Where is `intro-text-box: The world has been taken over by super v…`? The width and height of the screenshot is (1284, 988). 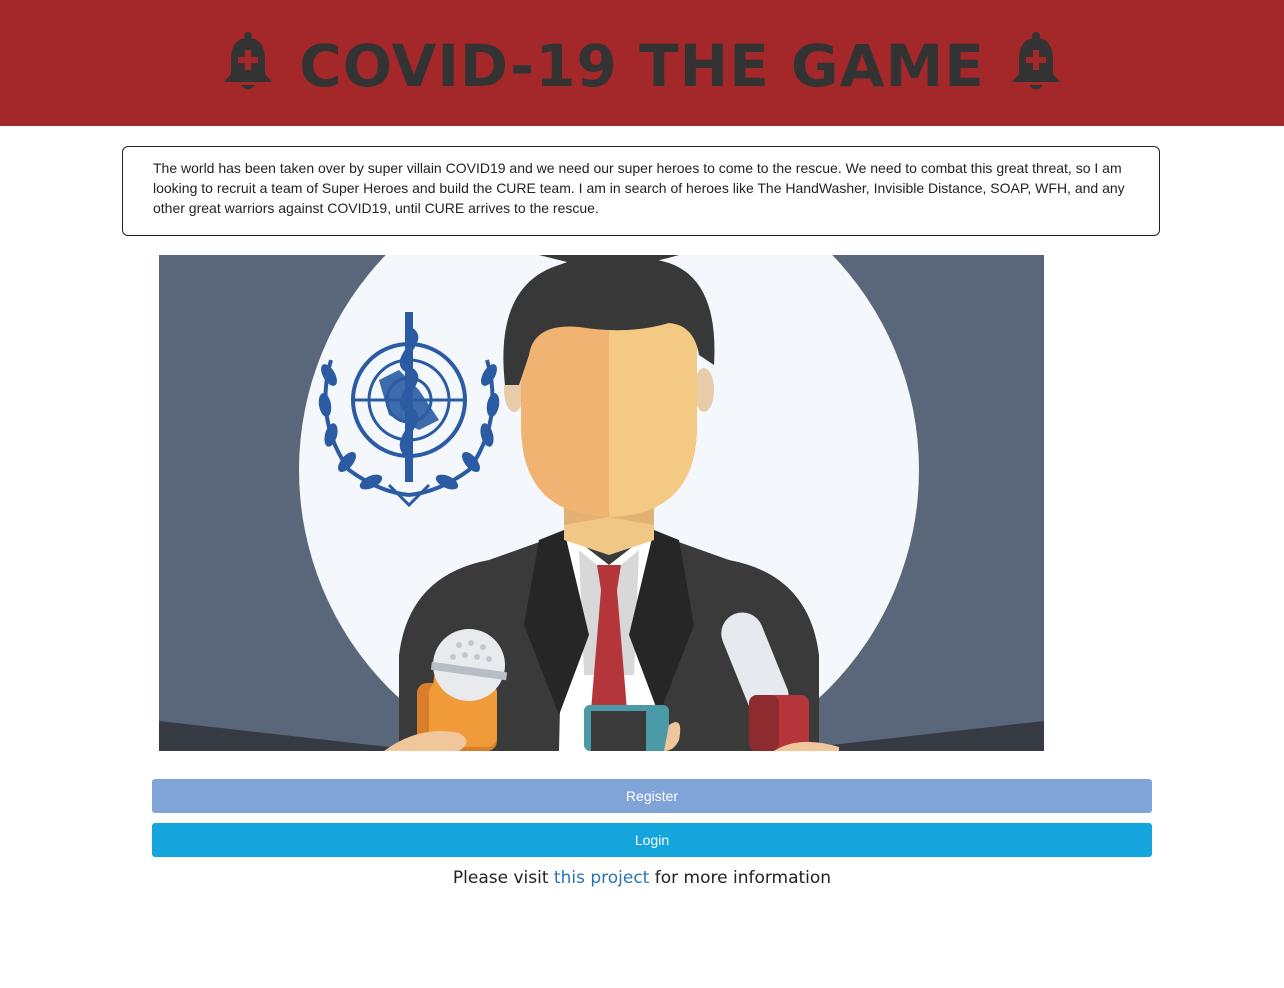
intro-text-box: The world has been taken over by super v… is located at coordinates (641, 191).